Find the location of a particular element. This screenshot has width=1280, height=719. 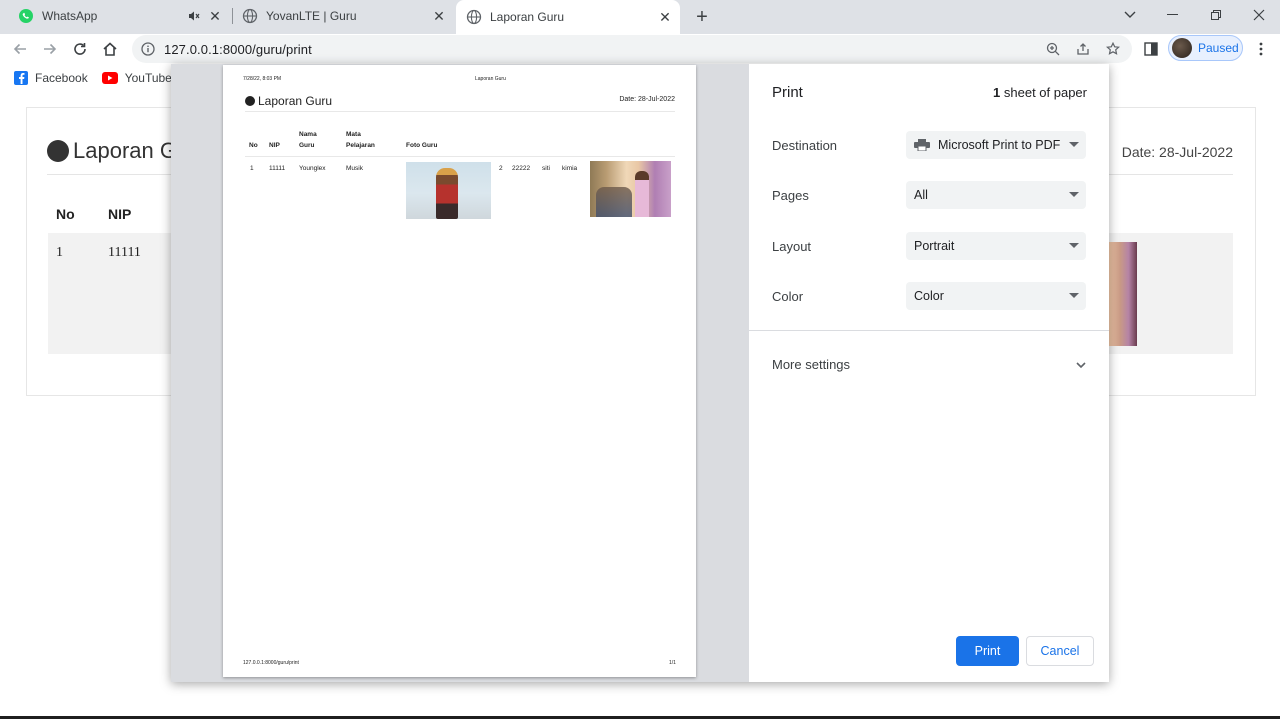

page-title: Laporan Gu is located at coordinates (118, 151).